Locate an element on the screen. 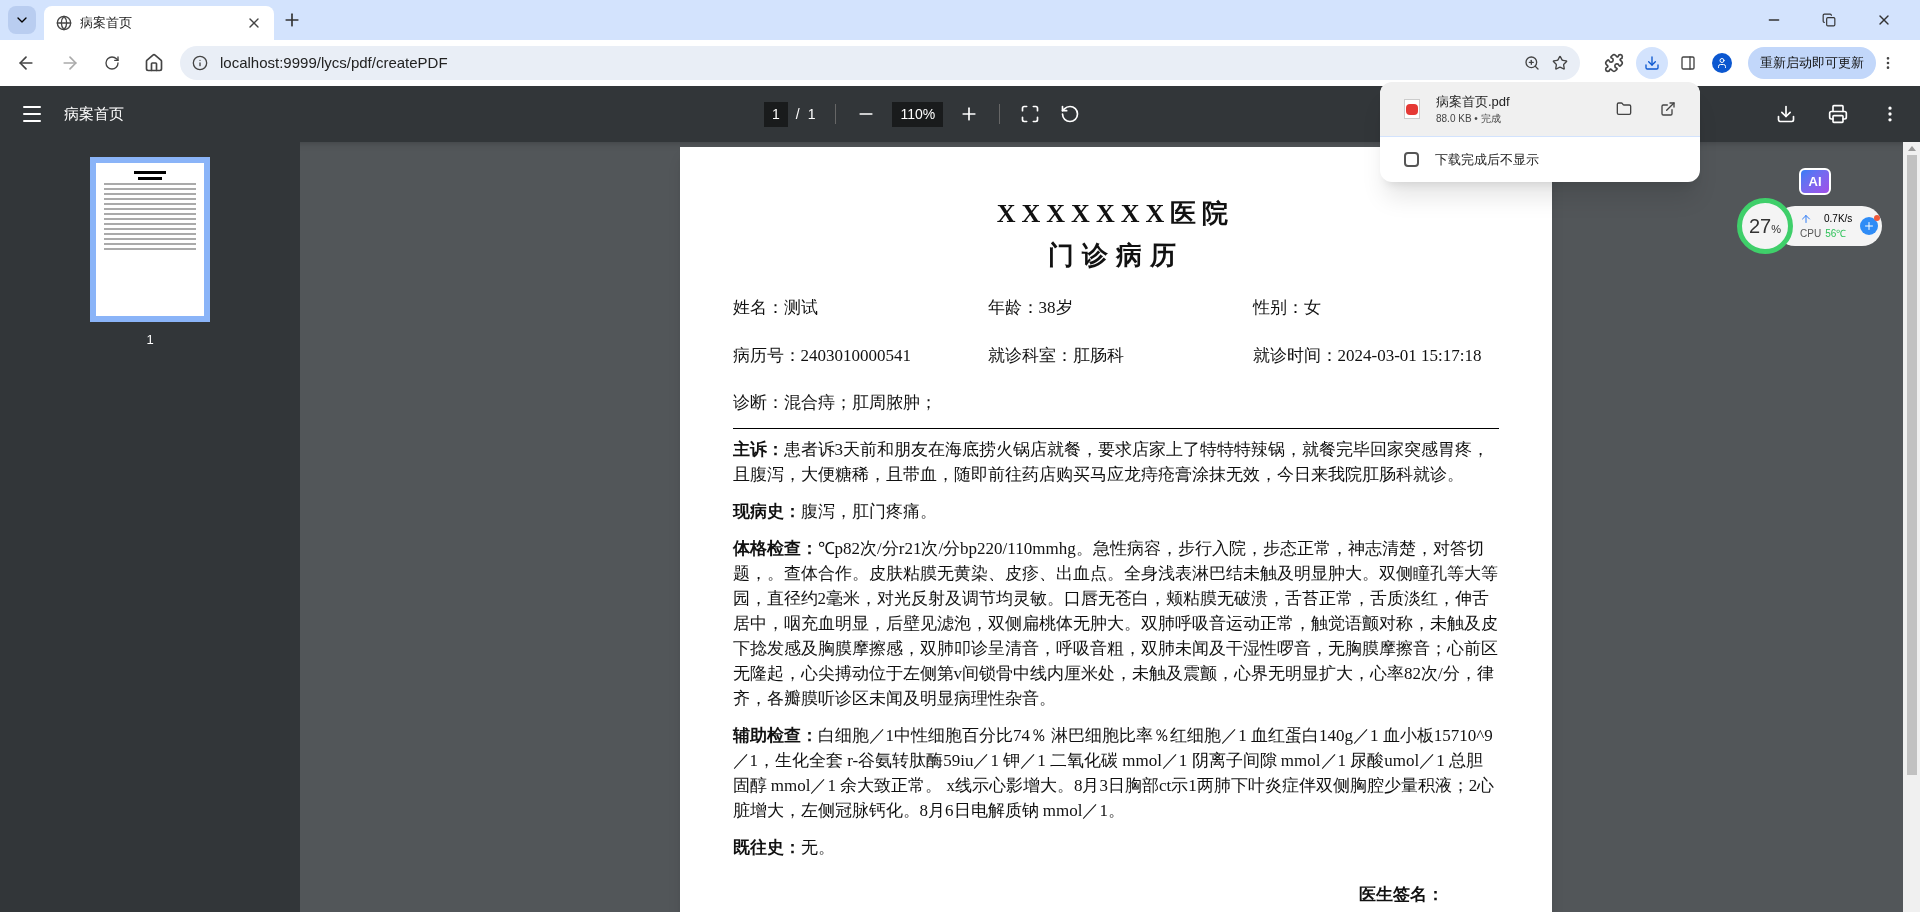 This screenshot has height=912, width=1920. cpu-percent: 27 is located at coordinates (1760, 226).